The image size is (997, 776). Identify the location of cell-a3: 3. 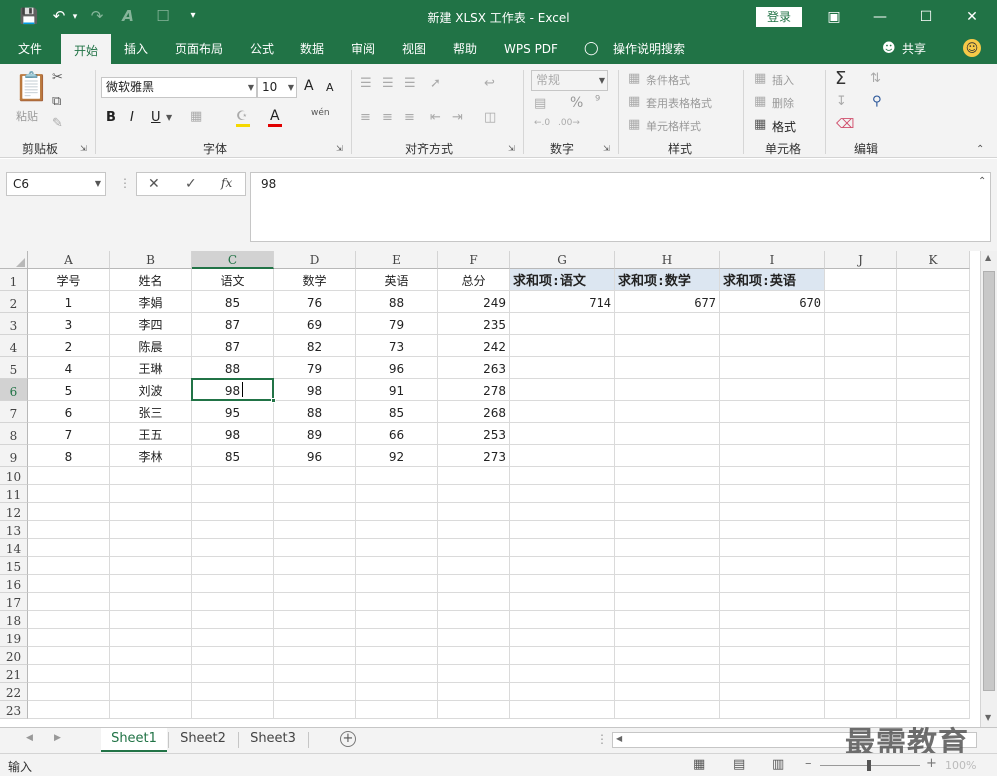
(68, 323).